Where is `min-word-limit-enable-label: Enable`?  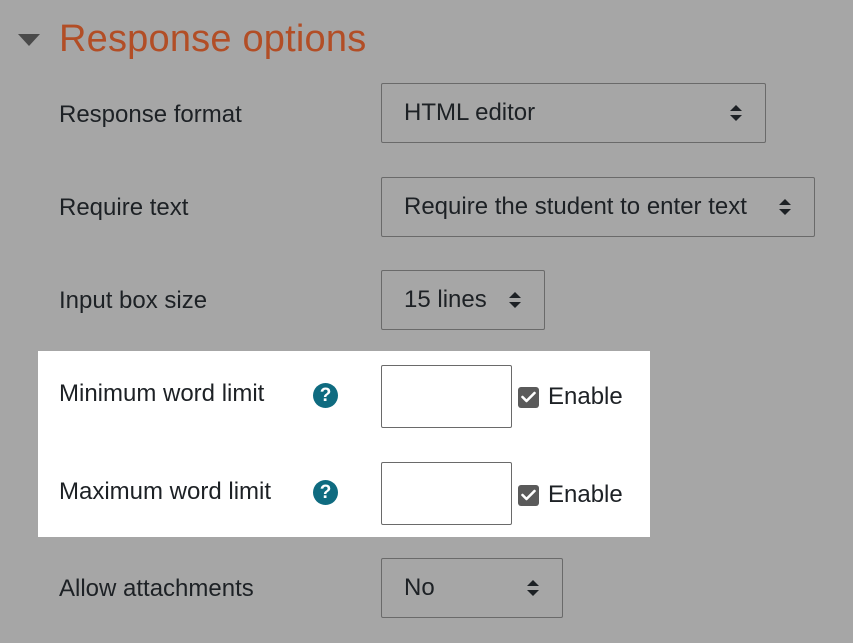 min-word-limit-enable-label: Enable is located at coordinates (585, 396).